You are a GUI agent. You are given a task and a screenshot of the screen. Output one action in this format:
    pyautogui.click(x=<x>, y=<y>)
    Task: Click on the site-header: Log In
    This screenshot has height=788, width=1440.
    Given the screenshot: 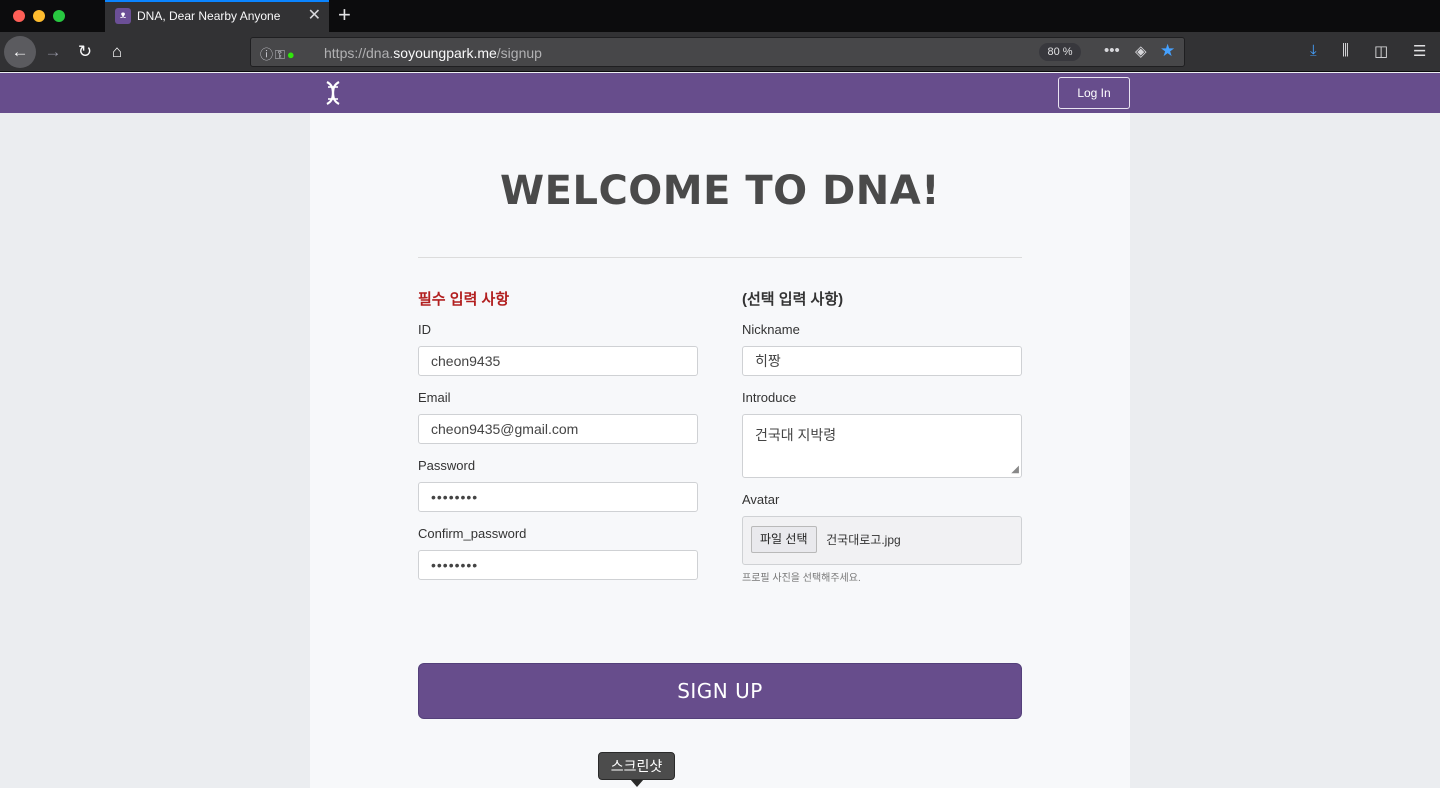 What is the action you would take?
    pyautogui.click(x=720, y=93)
    